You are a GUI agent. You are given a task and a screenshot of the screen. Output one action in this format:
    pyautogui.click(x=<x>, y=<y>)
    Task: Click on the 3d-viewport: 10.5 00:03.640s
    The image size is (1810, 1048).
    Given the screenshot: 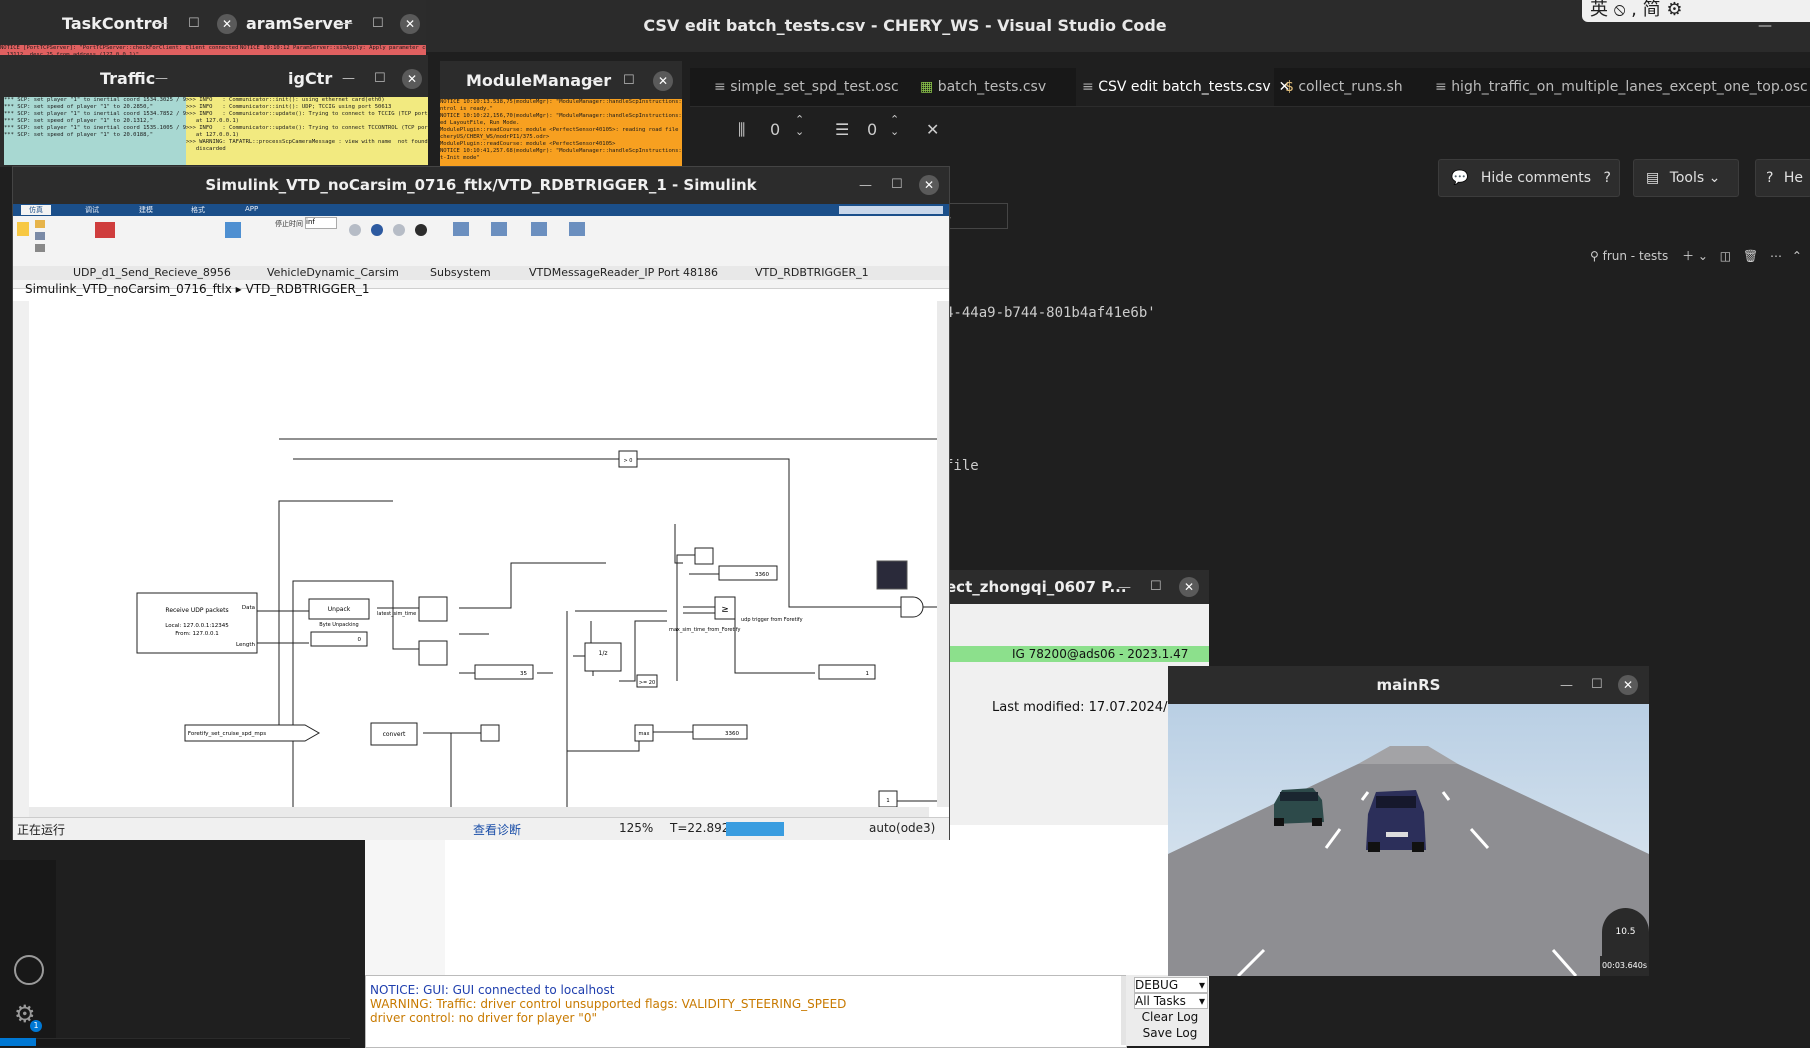 What is the action you would take?
    pyautogui.click(x=1408, y=840)
    